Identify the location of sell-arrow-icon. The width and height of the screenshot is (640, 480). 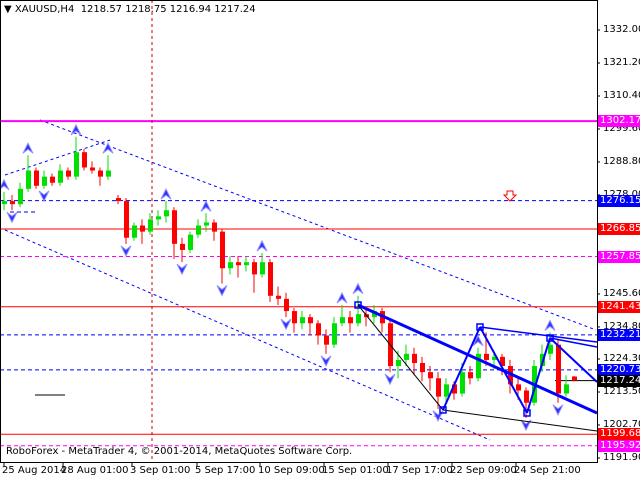
(510, 196).